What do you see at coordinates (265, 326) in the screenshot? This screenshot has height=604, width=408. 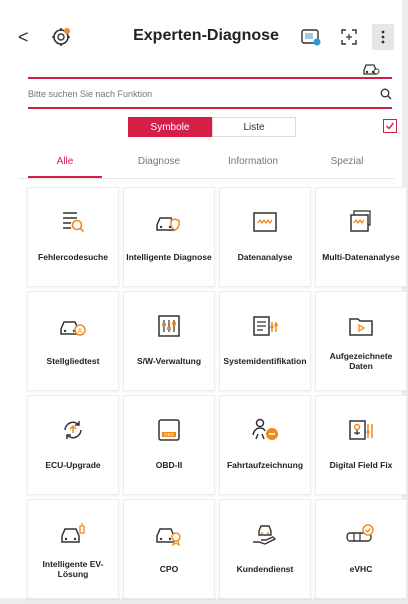 I see `system-id-icon` at bounding box center [265, 326].